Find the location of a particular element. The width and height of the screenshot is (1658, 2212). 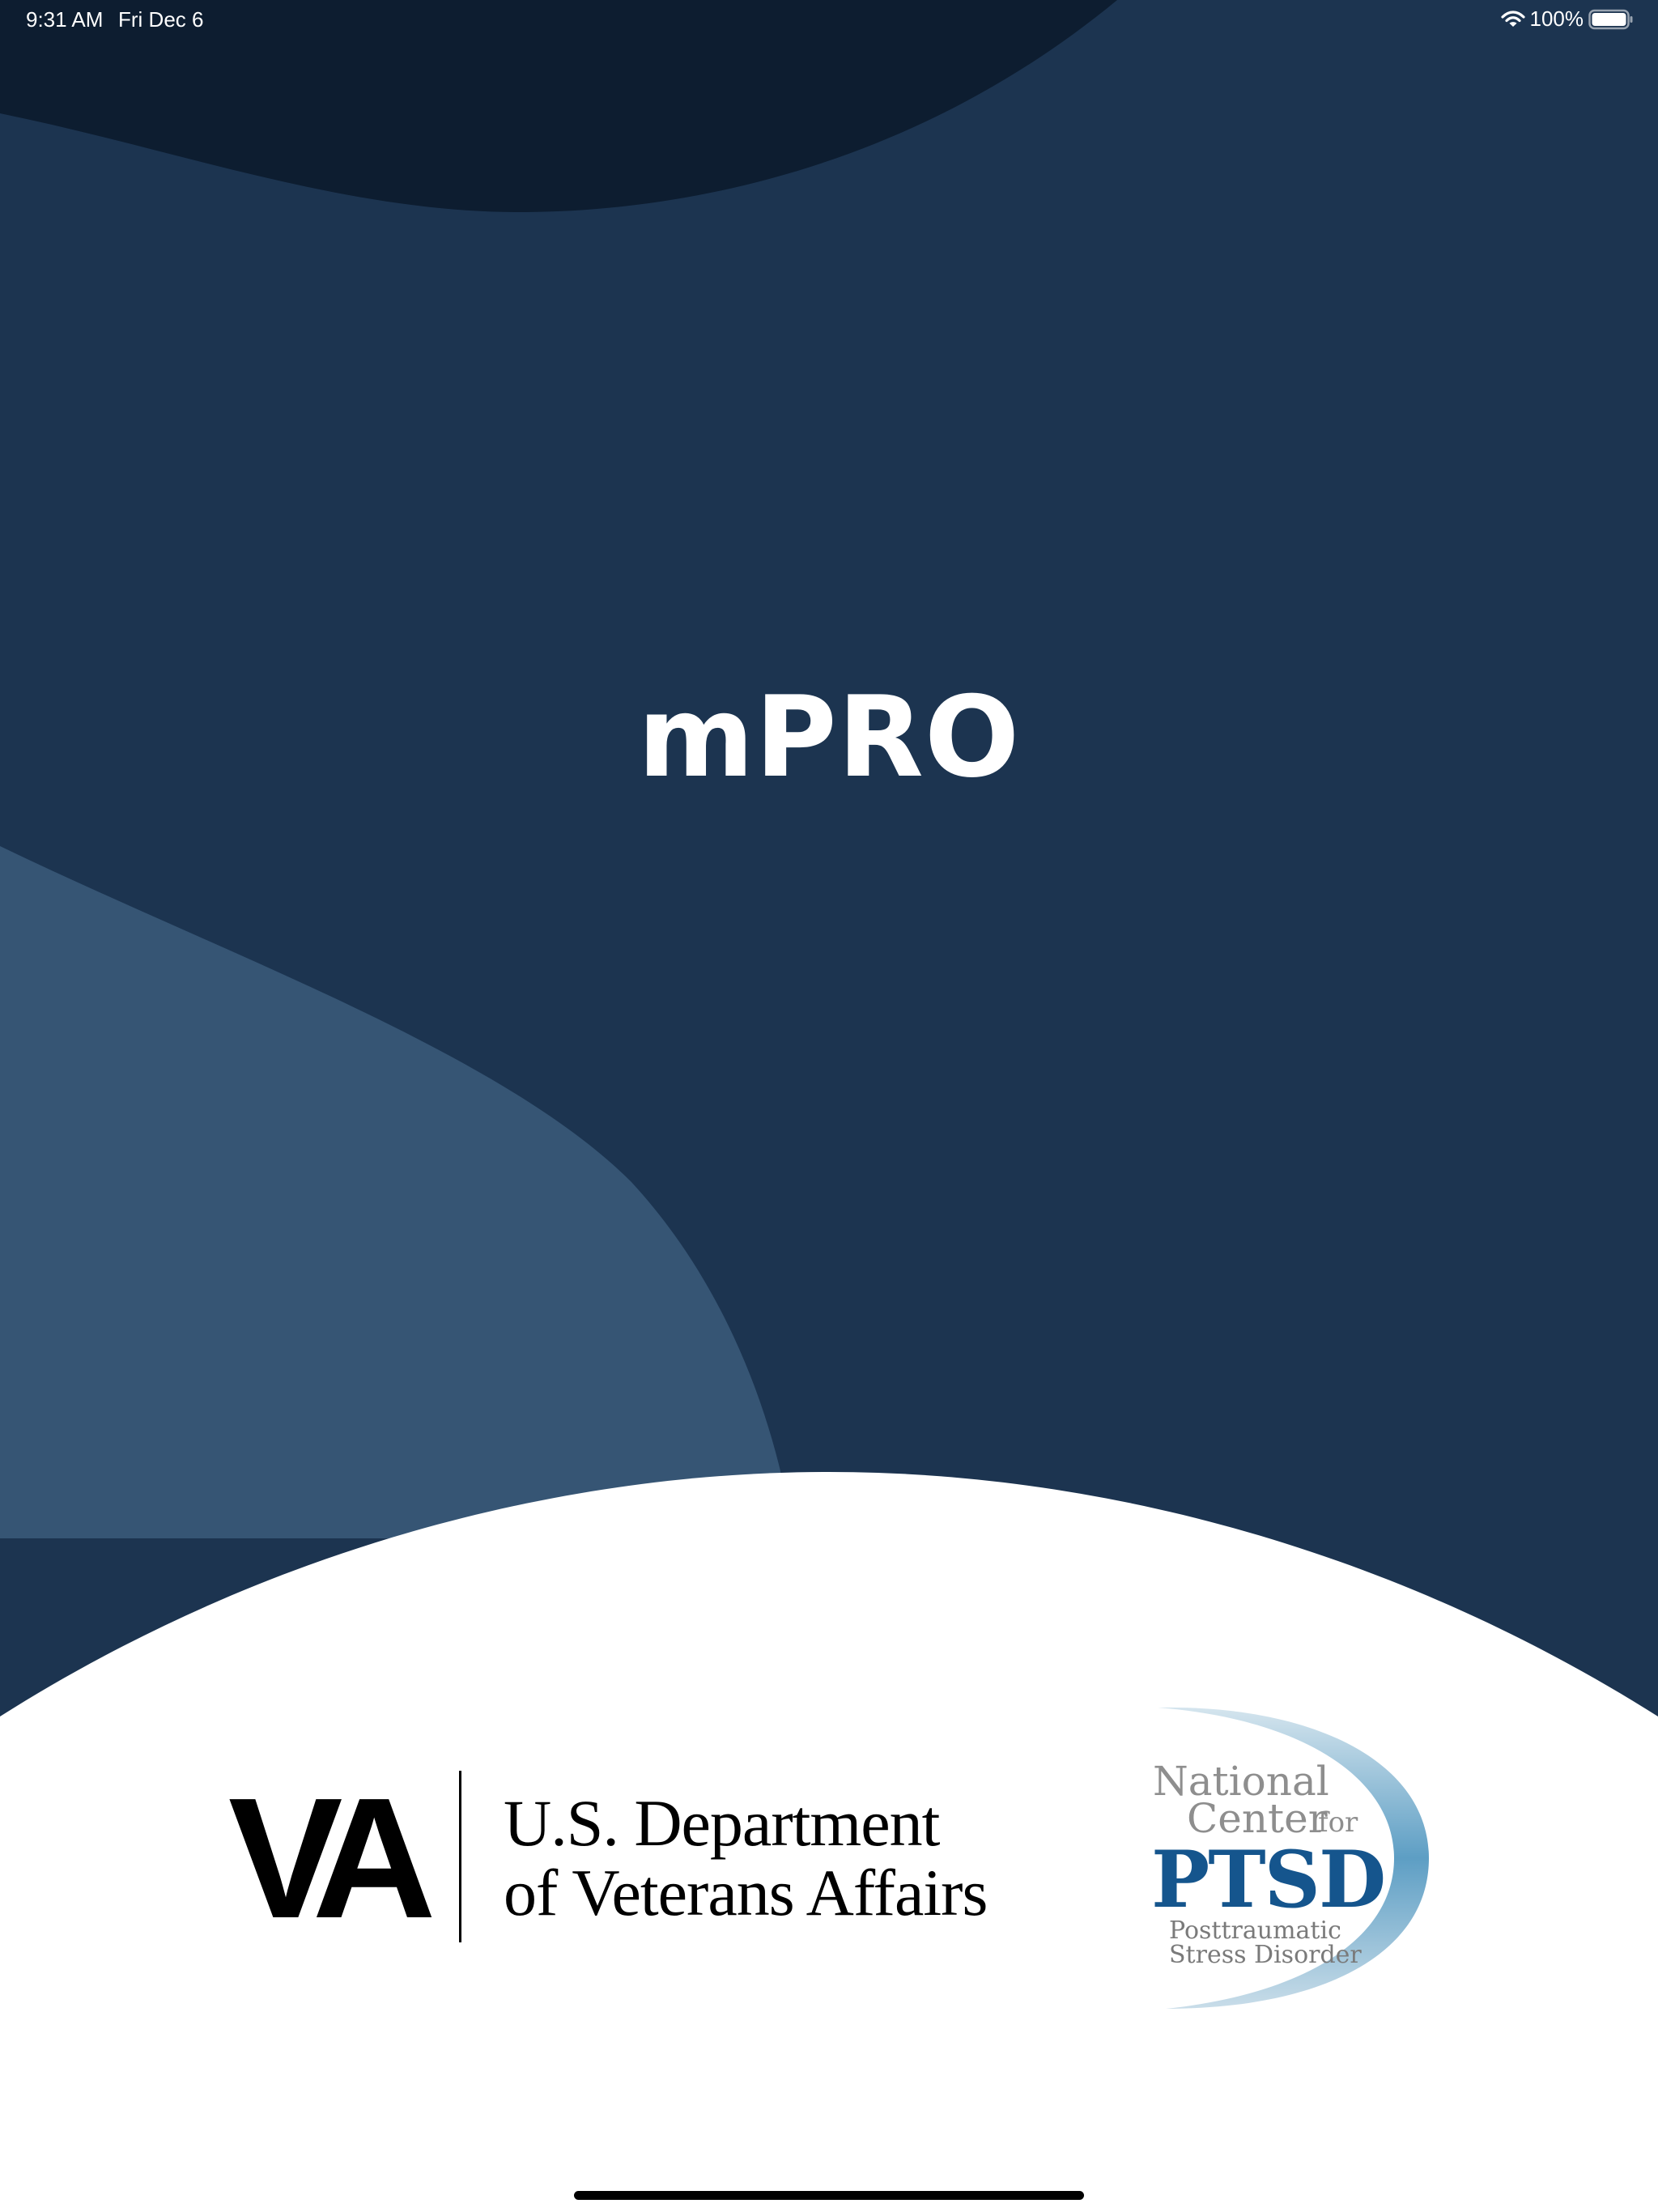

wifi-icon is located at coordinates (1512, 19).